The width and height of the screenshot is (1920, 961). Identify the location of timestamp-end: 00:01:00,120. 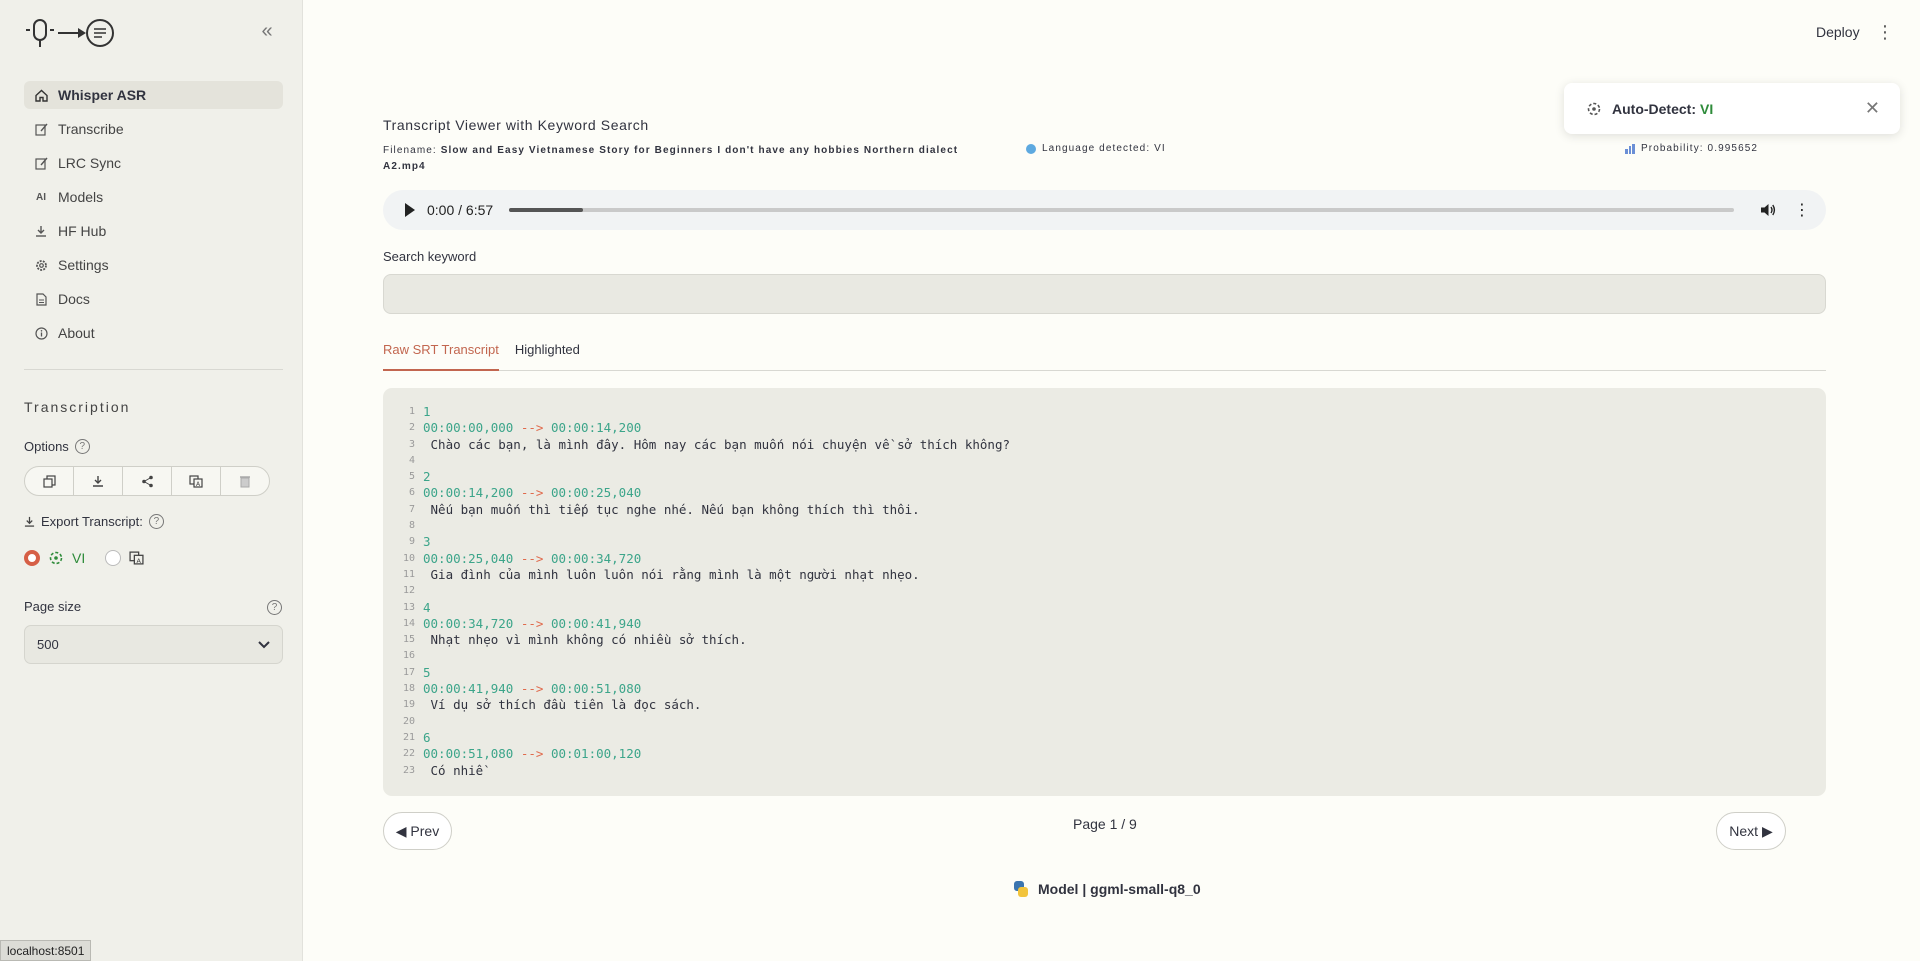
(596, 754).